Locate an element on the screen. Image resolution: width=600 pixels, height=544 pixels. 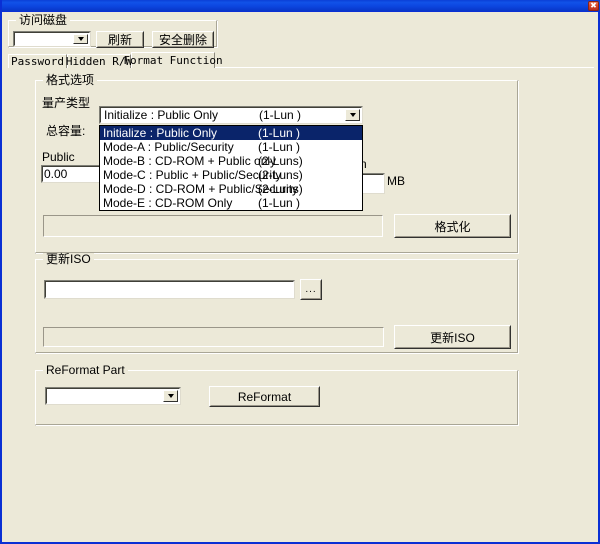
refresh-button: 刷新 is located at coordinates (120, 39).